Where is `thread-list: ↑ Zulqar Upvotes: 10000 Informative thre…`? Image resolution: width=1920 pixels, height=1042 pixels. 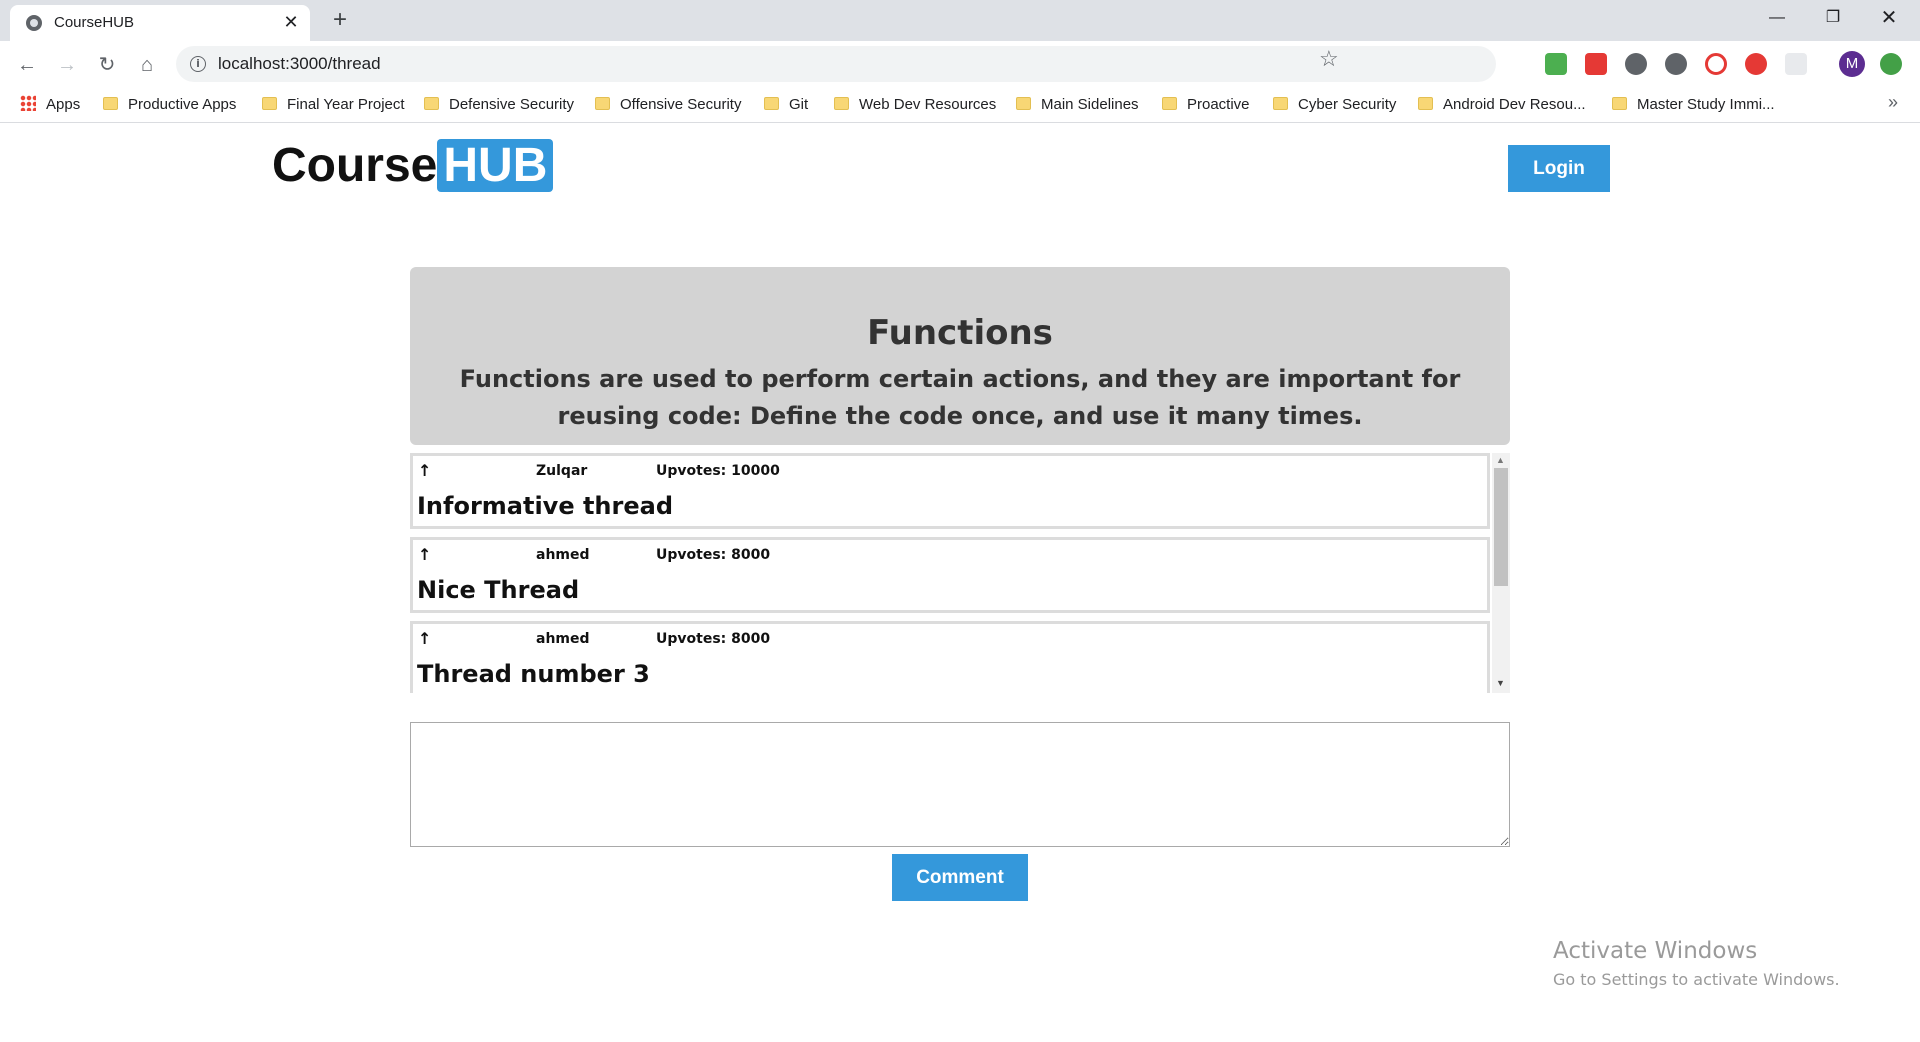
thread-list: ↑ Zulqar Upvotes: 10000 Informative thre… is located at coordinates (950, 573).